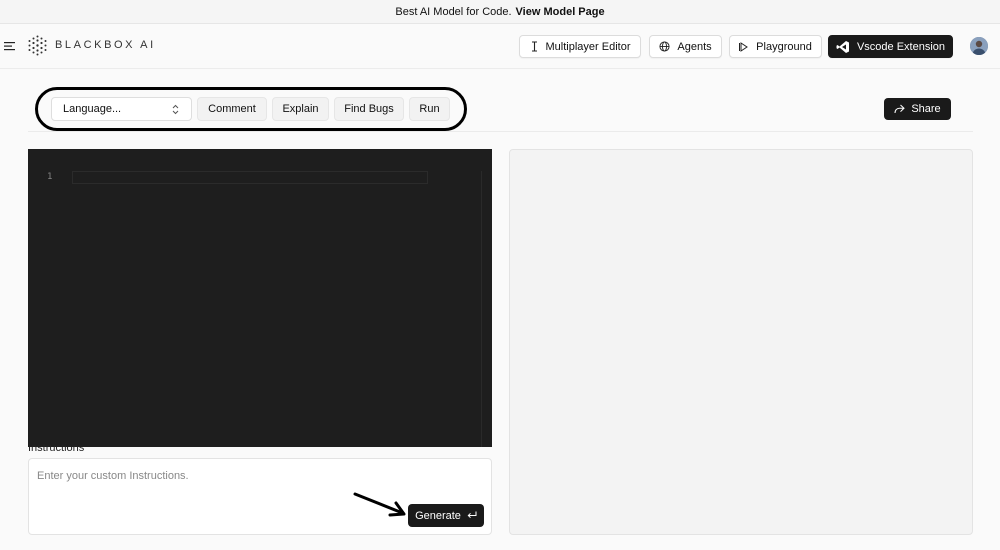  Describe the element at coordinates (369, 109) in the screenshot. I see `find-bugs-button: Find Bugs` at that location.